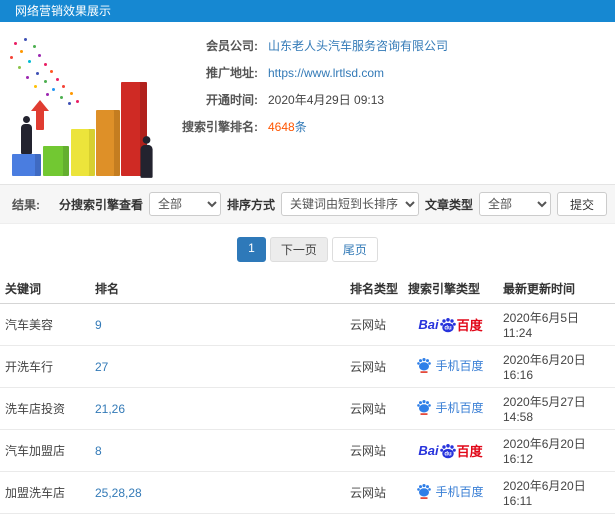  I want to click on promo-url-label: 推广地址:, so click(232, 73).